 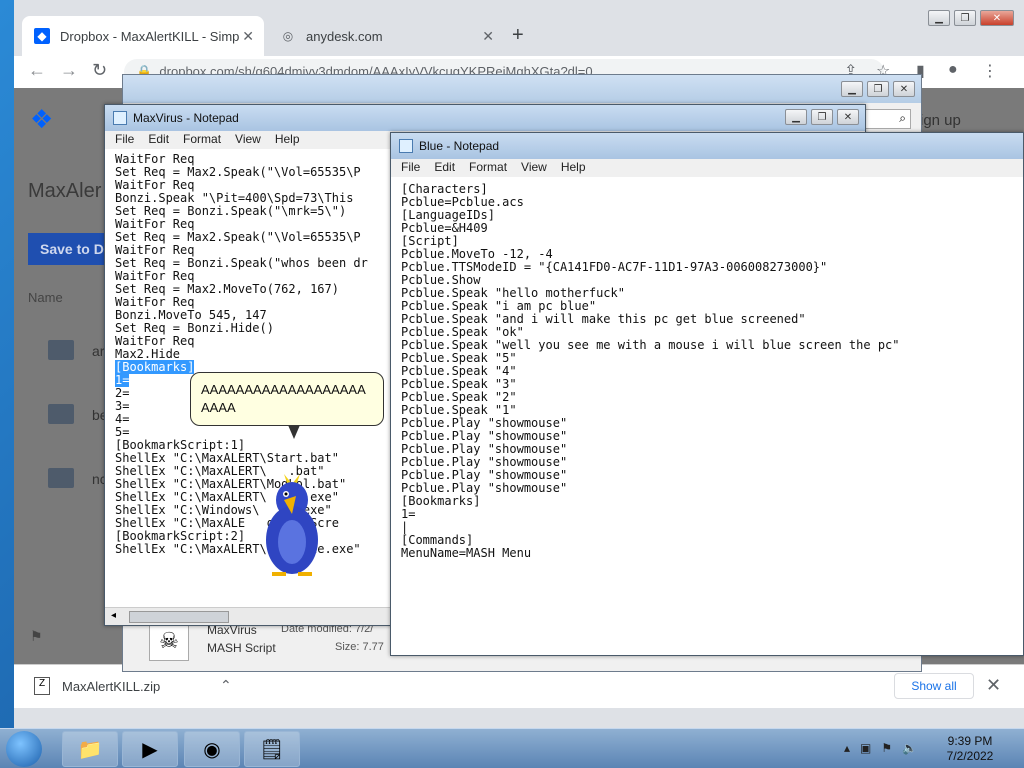 What do you see at coordinates (441, 501) in the screenshot?
I see `text-line: [Bookmarks]` at bounding box center [441, 501].